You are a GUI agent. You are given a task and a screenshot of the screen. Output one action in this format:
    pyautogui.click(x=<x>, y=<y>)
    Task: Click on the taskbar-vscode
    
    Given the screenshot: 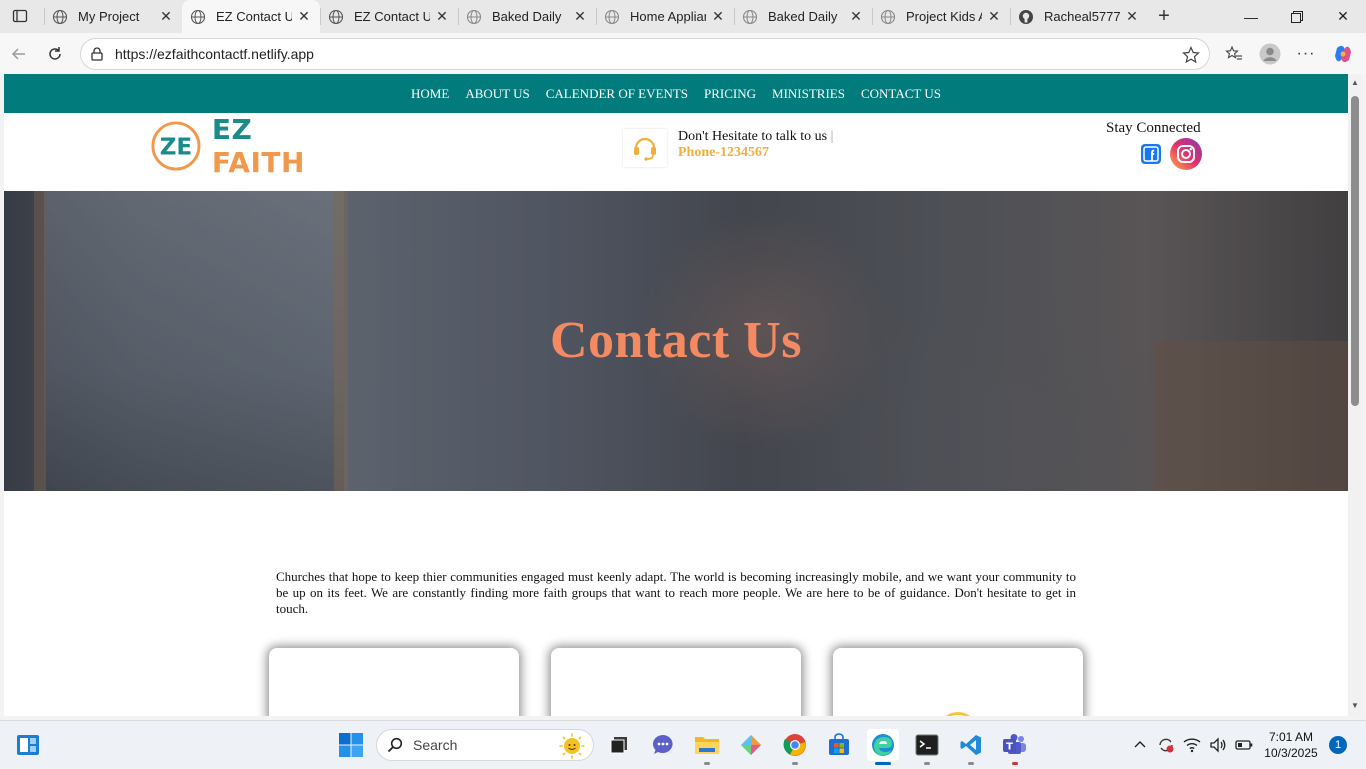 What is the action you would take?
    pyautogui.click(x=971, y=747)
    